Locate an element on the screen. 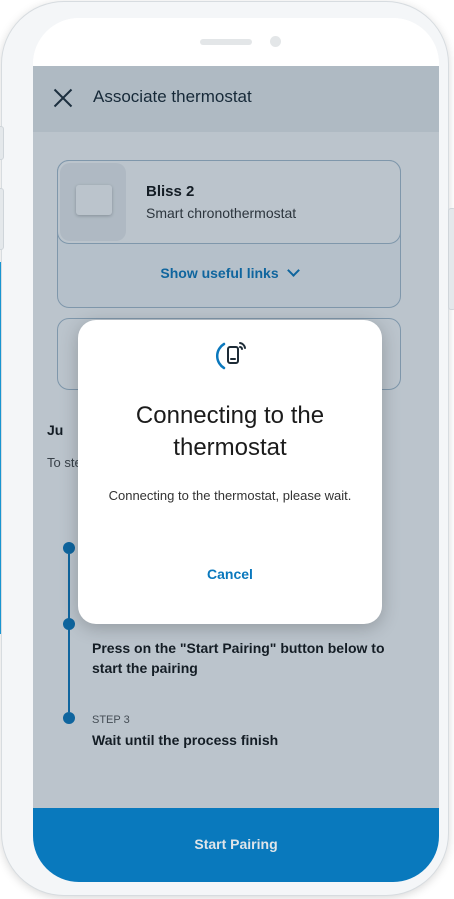 The image size is (454, 899). phone-power-button is located at coordinates (451, 259).